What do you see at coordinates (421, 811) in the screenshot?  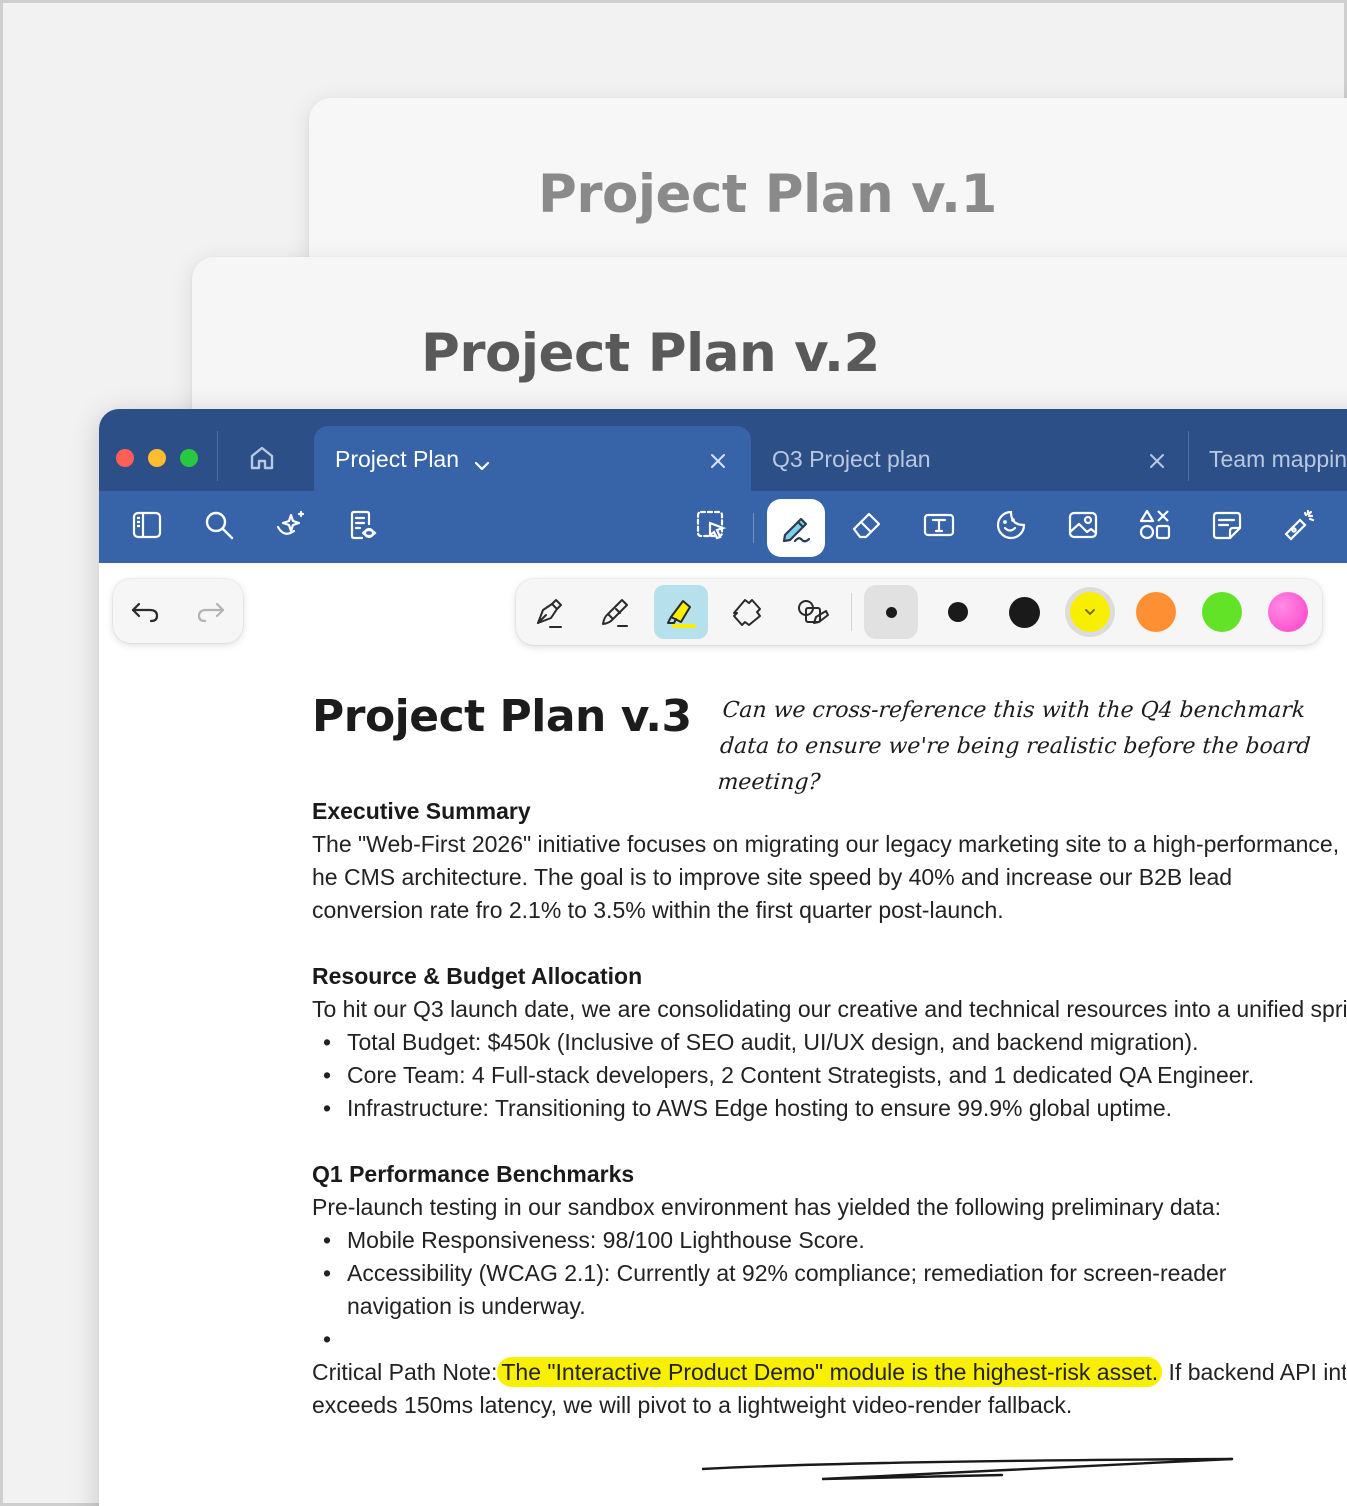 I see `section-heading: Executive Summary` at bounding box center [421, 811].